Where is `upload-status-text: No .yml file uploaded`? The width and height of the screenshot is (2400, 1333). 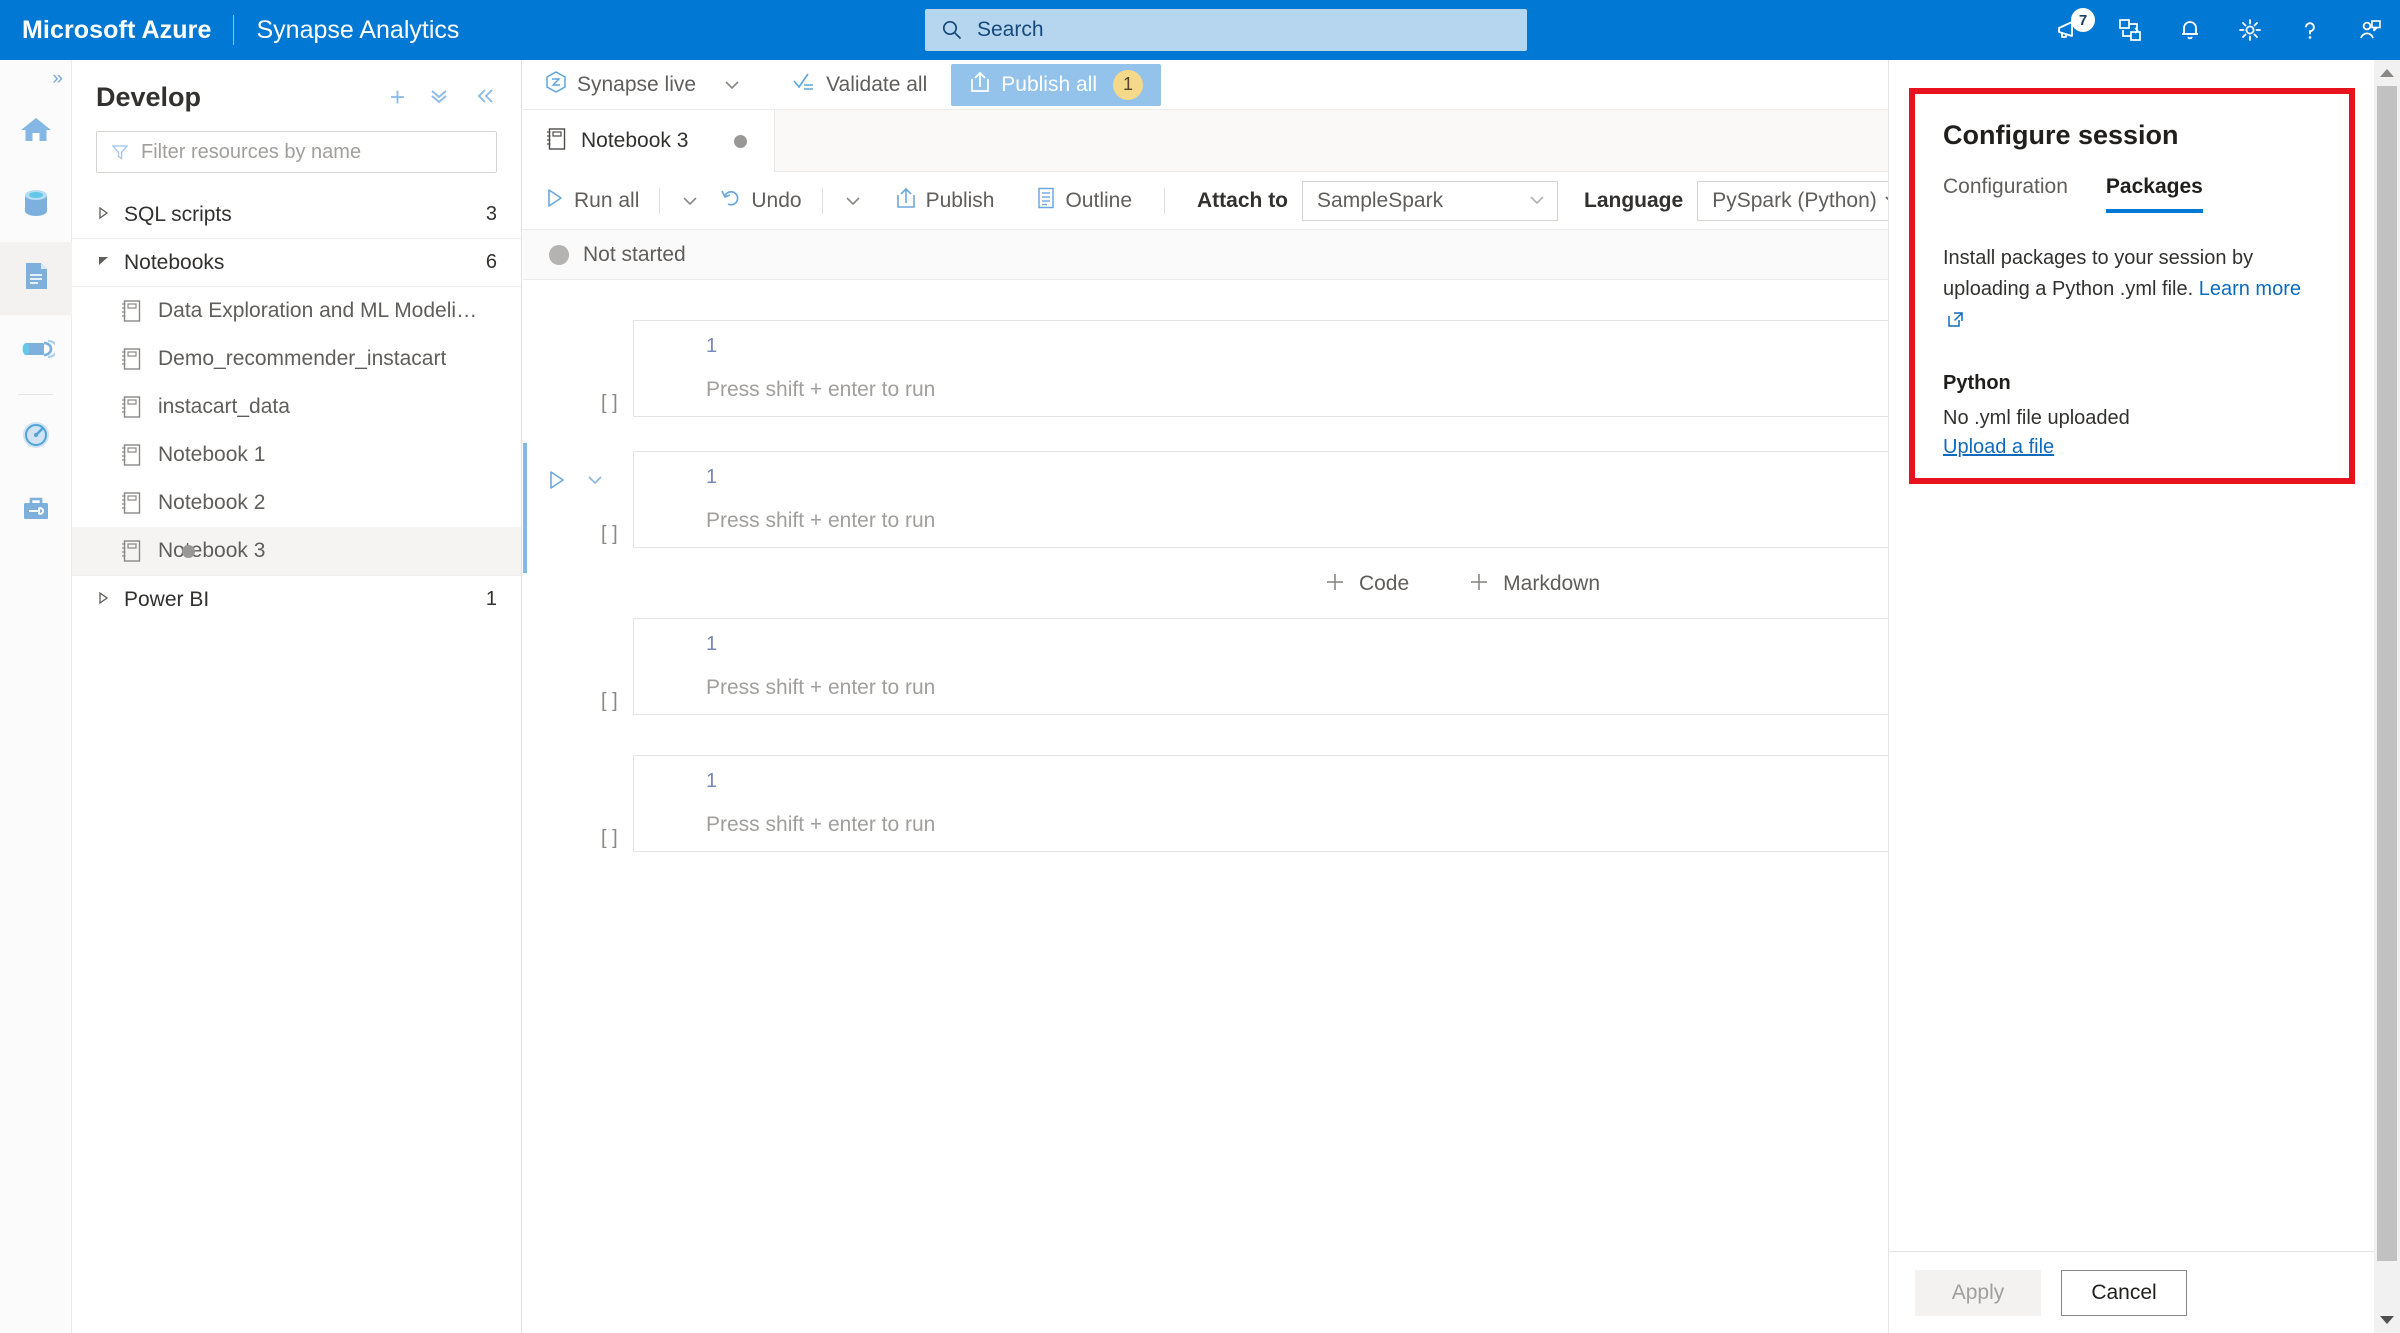
upload-status-text: No .yml file uploaded is located at coordinates (2036, 418).